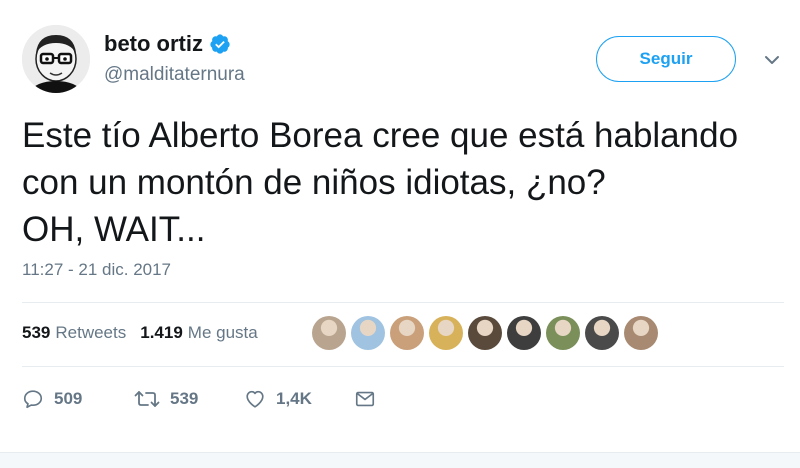  I want to click on user-handle: @malditaternura, so click(174, 75).